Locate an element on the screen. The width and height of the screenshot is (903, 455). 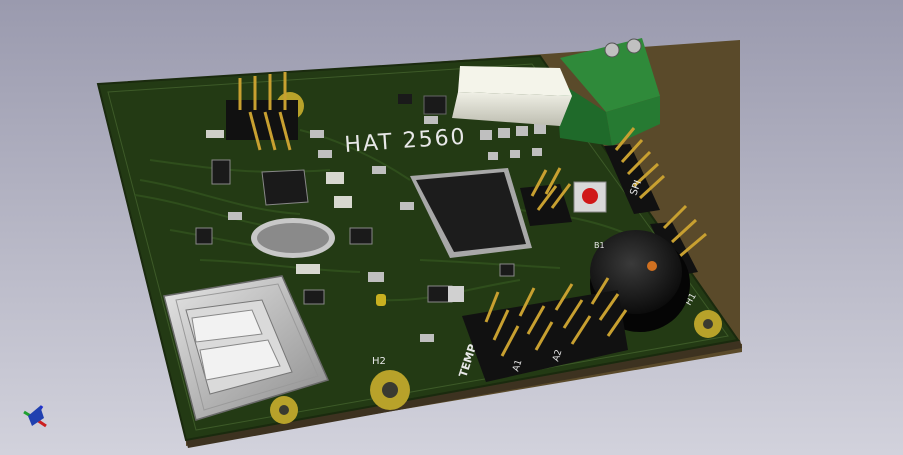
crystal-oscillator is located at coordinates (293, 238).